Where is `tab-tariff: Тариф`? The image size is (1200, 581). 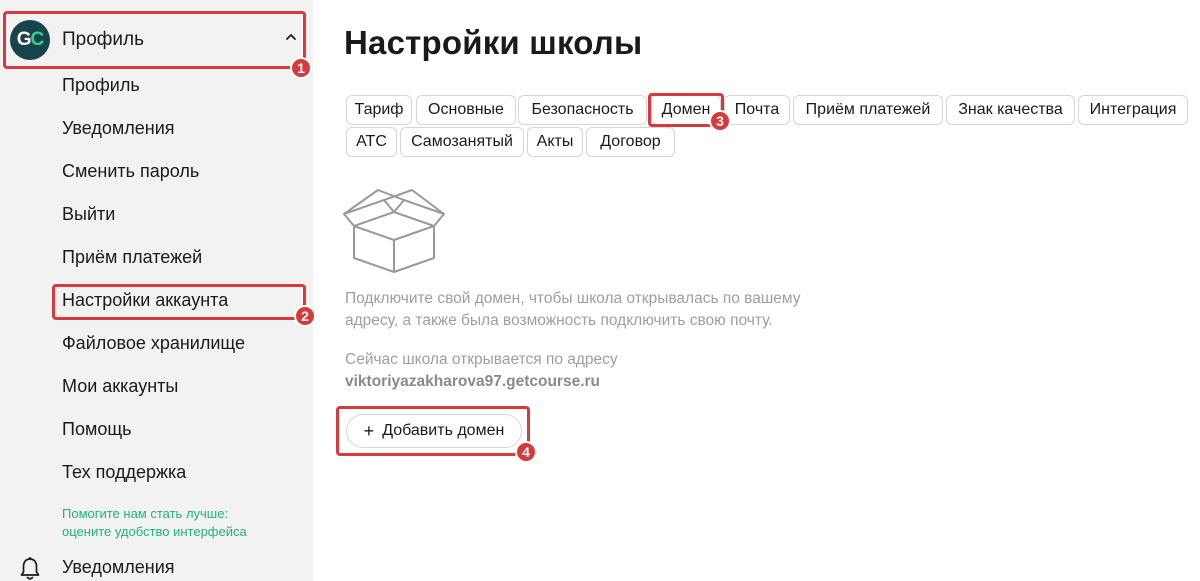
tab-tariff: Тариф is located at coordinates (379, 110).